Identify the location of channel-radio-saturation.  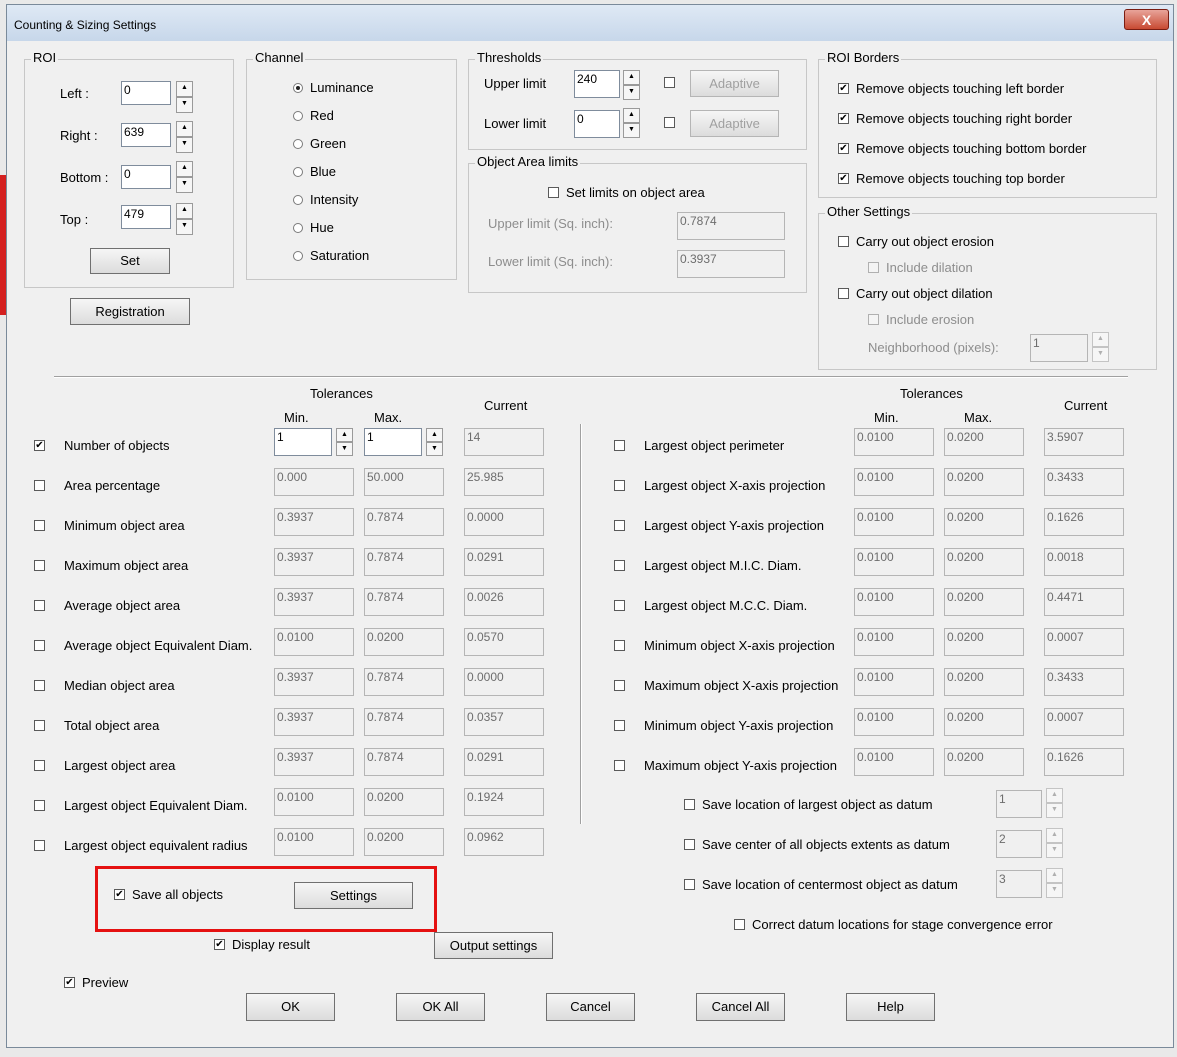
(298, 256).